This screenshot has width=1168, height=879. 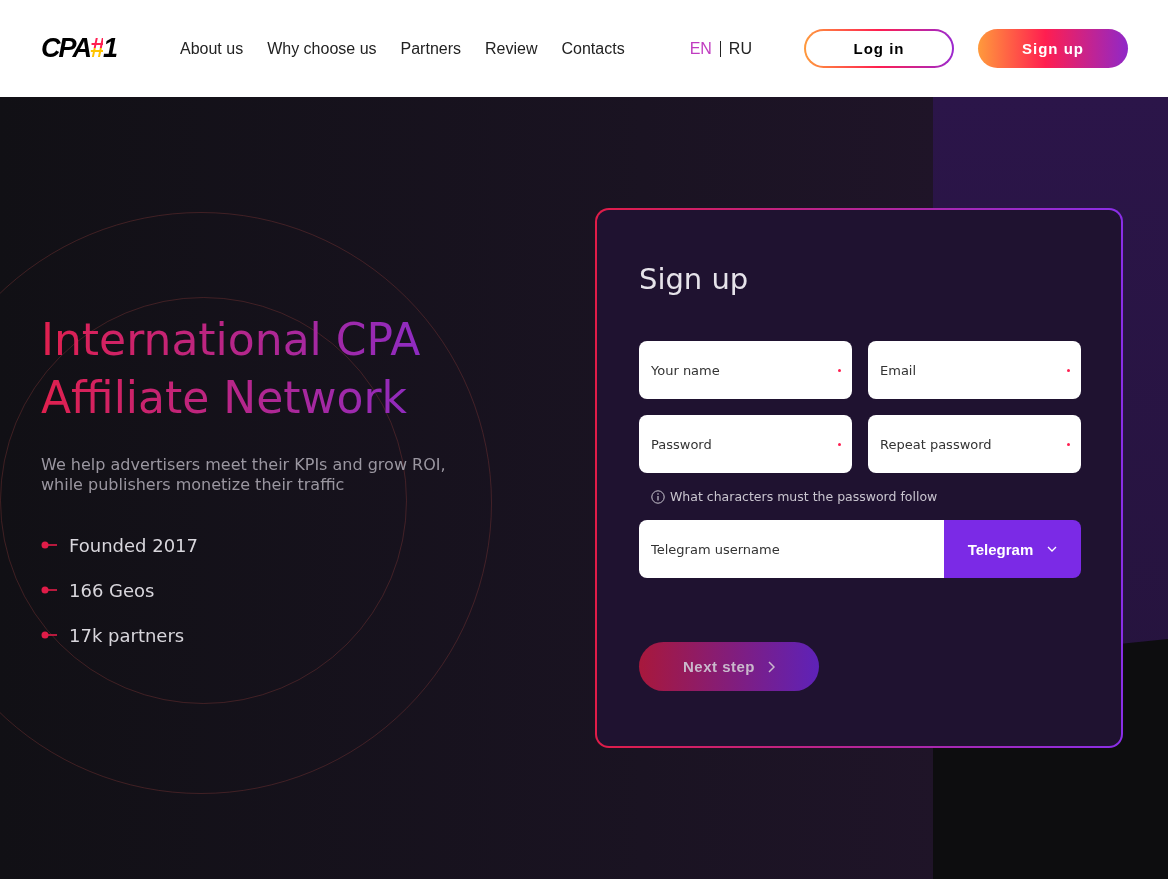 What do you see at coordinates (771, 666) in the screenshot?
I see `chevron-right-icon` at bounding box center [771, 666].